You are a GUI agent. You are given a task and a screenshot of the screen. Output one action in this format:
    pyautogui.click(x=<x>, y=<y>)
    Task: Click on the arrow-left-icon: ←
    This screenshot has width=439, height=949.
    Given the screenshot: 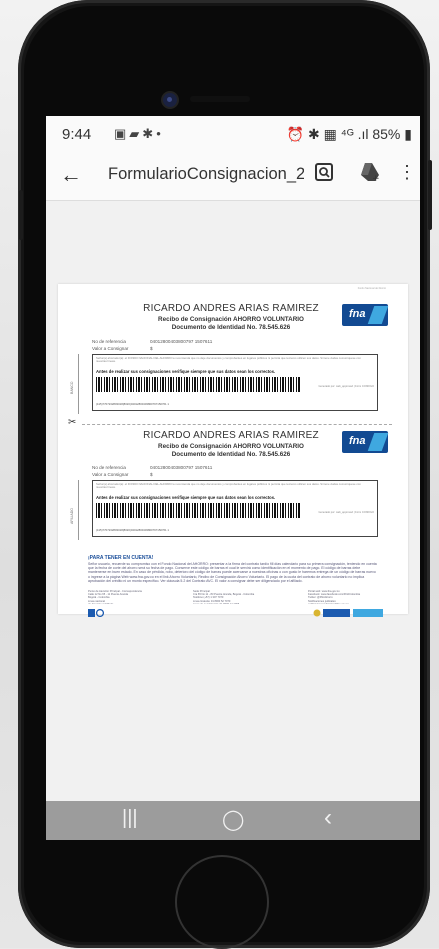 What is the action you would take?
    pyautogui.click(x=71, y=175)
    